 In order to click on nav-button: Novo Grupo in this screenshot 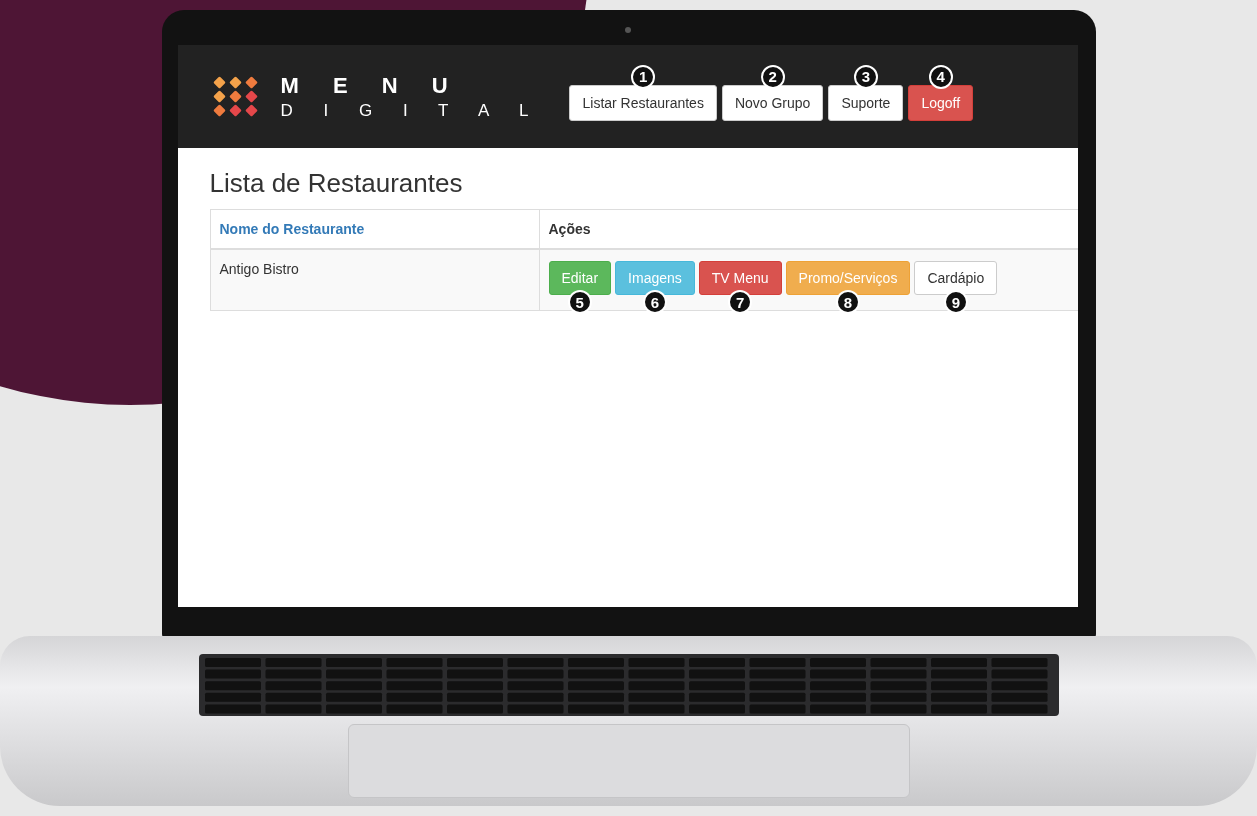, I will do `click(772, 102)`.